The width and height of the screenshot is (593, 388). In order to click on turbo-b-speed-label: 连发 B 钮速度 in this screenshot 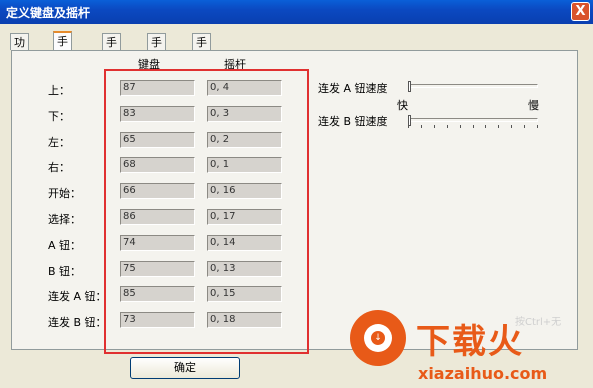, I will do `click(353, 121)`.